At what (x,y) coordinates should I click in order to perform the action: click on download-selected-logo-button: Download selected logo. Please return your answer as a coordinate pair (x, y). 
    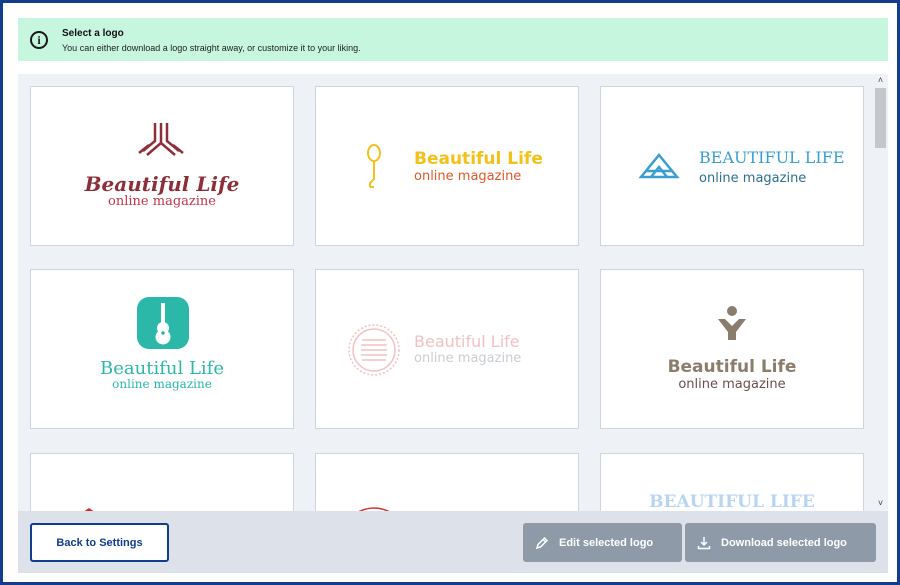
    Looking at the image, I should click on (780, 542).